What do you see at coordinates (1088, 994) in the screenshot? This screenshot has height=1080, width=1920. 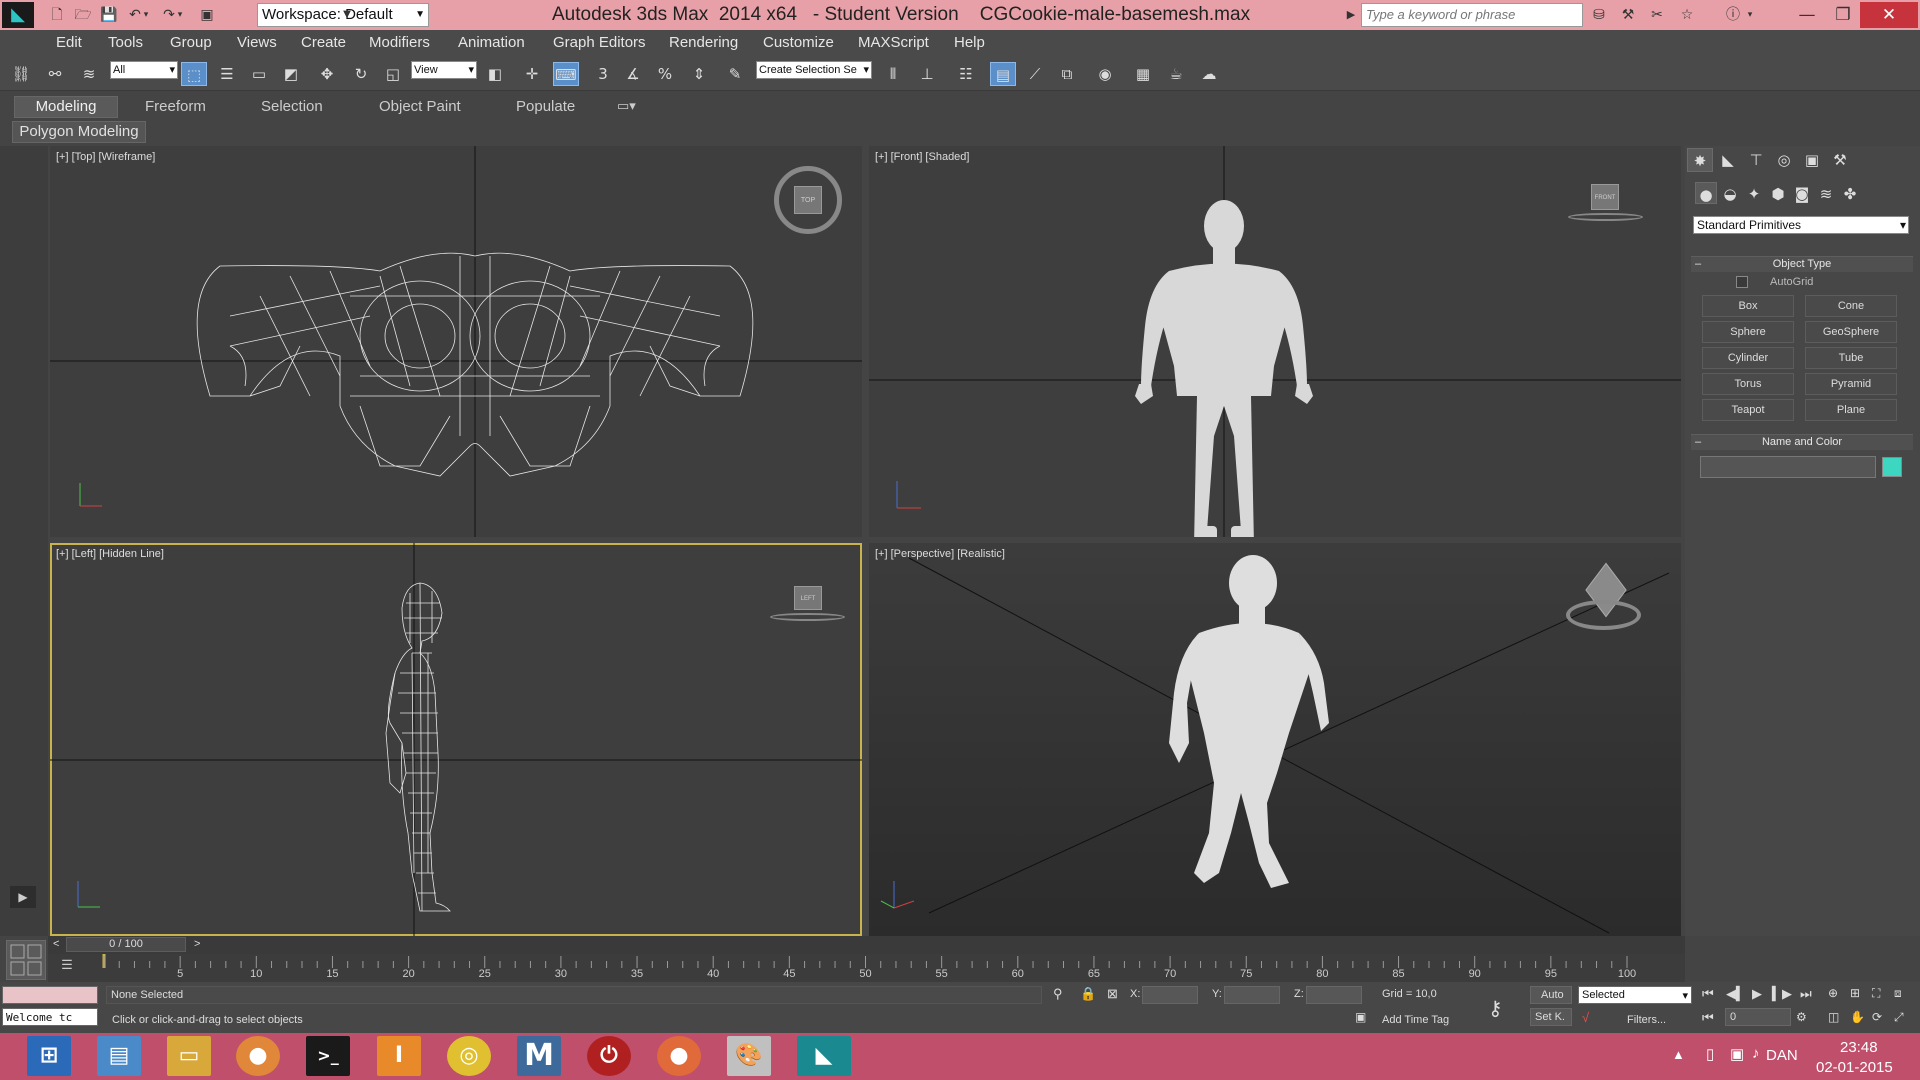 I see `selection-lock-icon: 🔒` at bounding box center [1088, 994].